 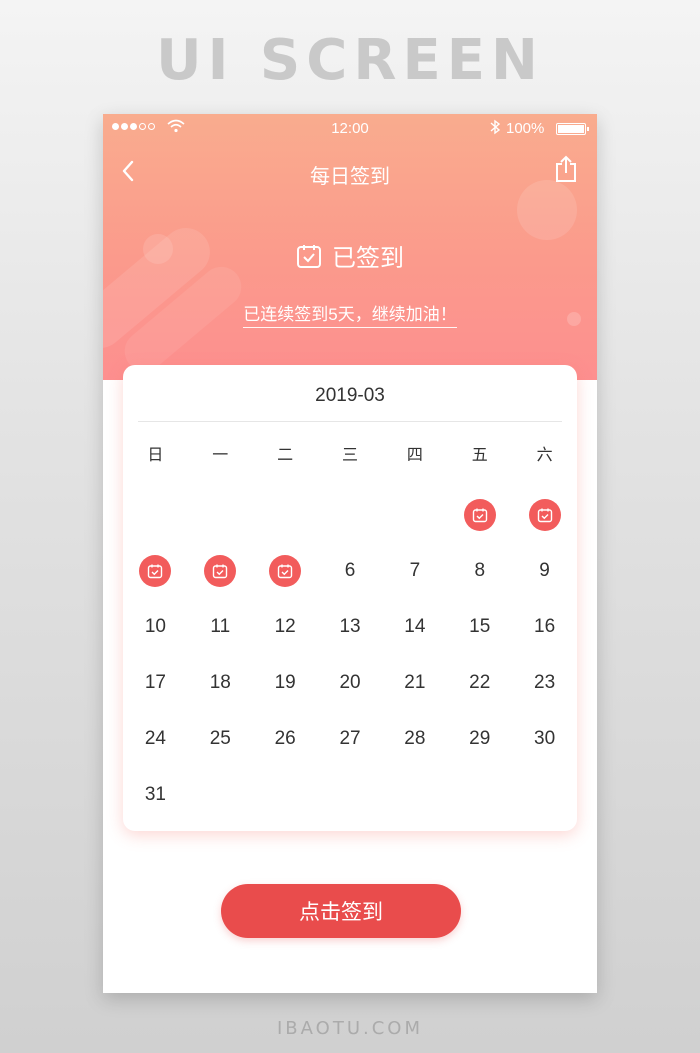 I want to click on page-title: 每日签到, so click(x=350, y=177).